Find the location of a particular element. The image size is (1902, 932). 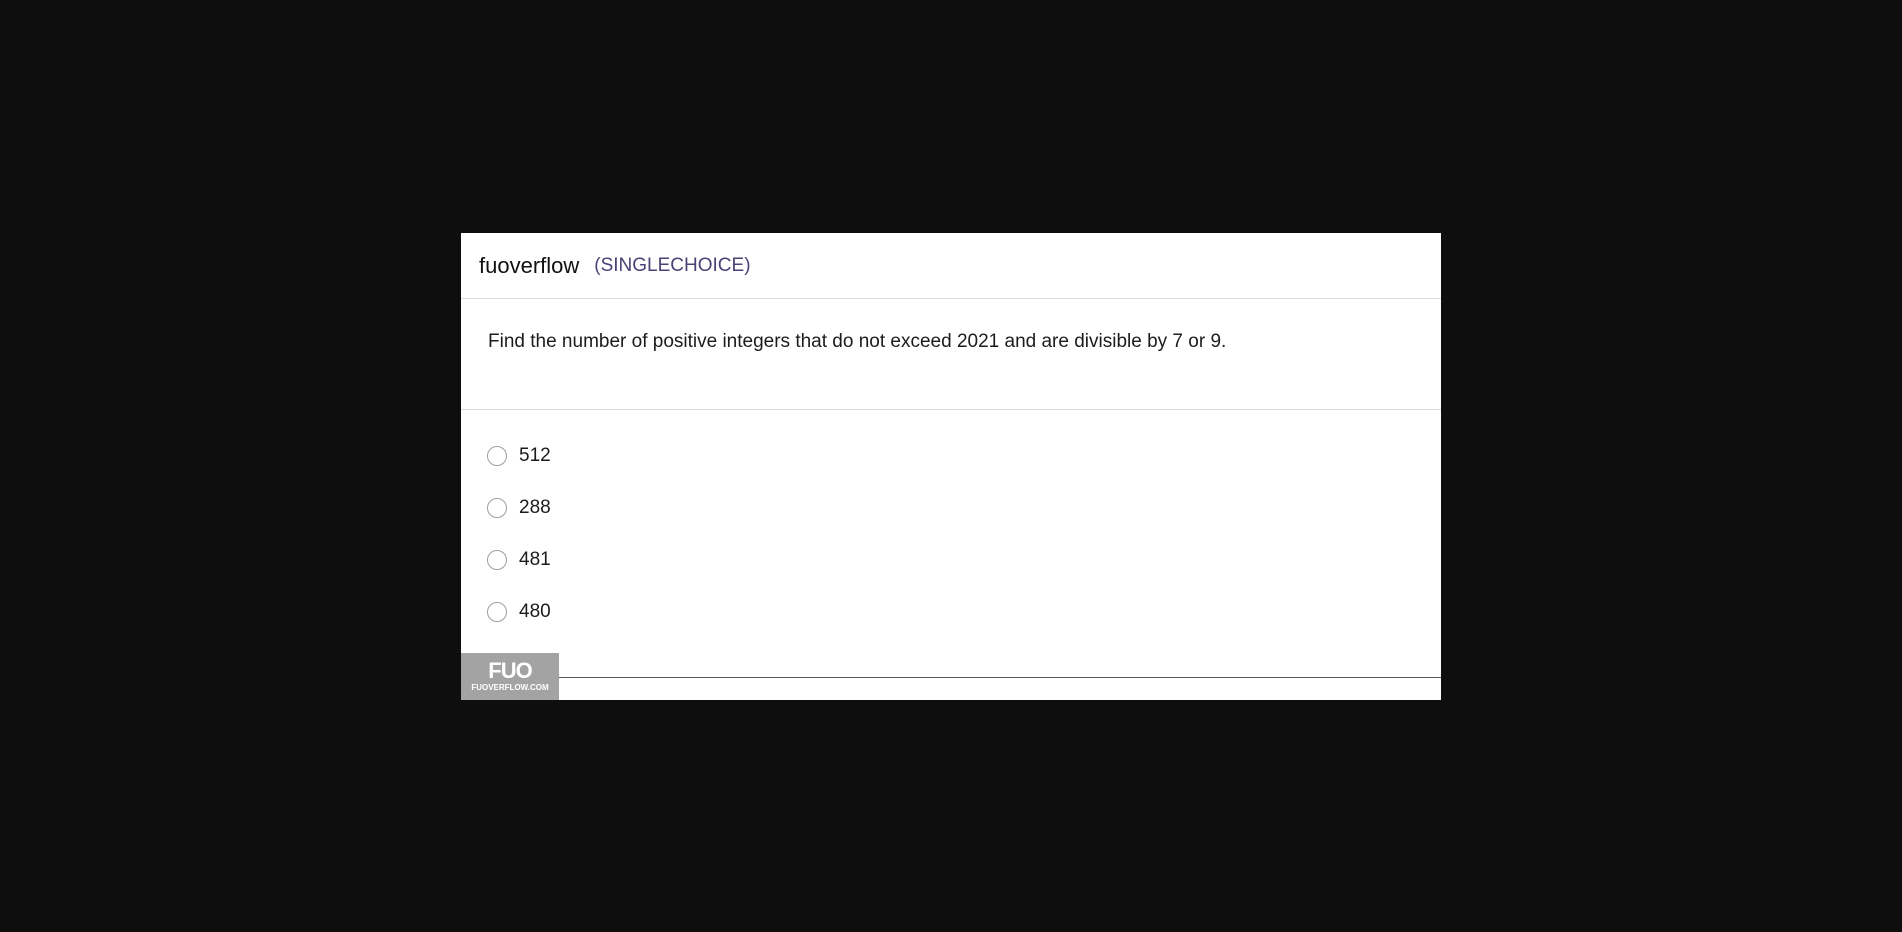

option-label: 512 is located at coordinates (535, 455).